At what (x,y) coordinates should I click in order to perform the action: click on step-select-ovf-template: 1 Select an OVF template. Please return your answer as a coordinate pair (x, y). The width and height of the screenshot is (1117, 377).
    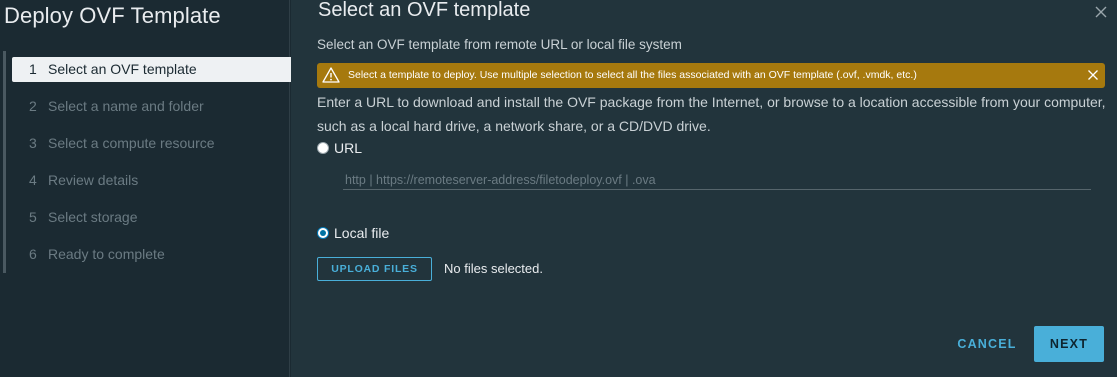
    Looking at the image, I should click on (152, 69).